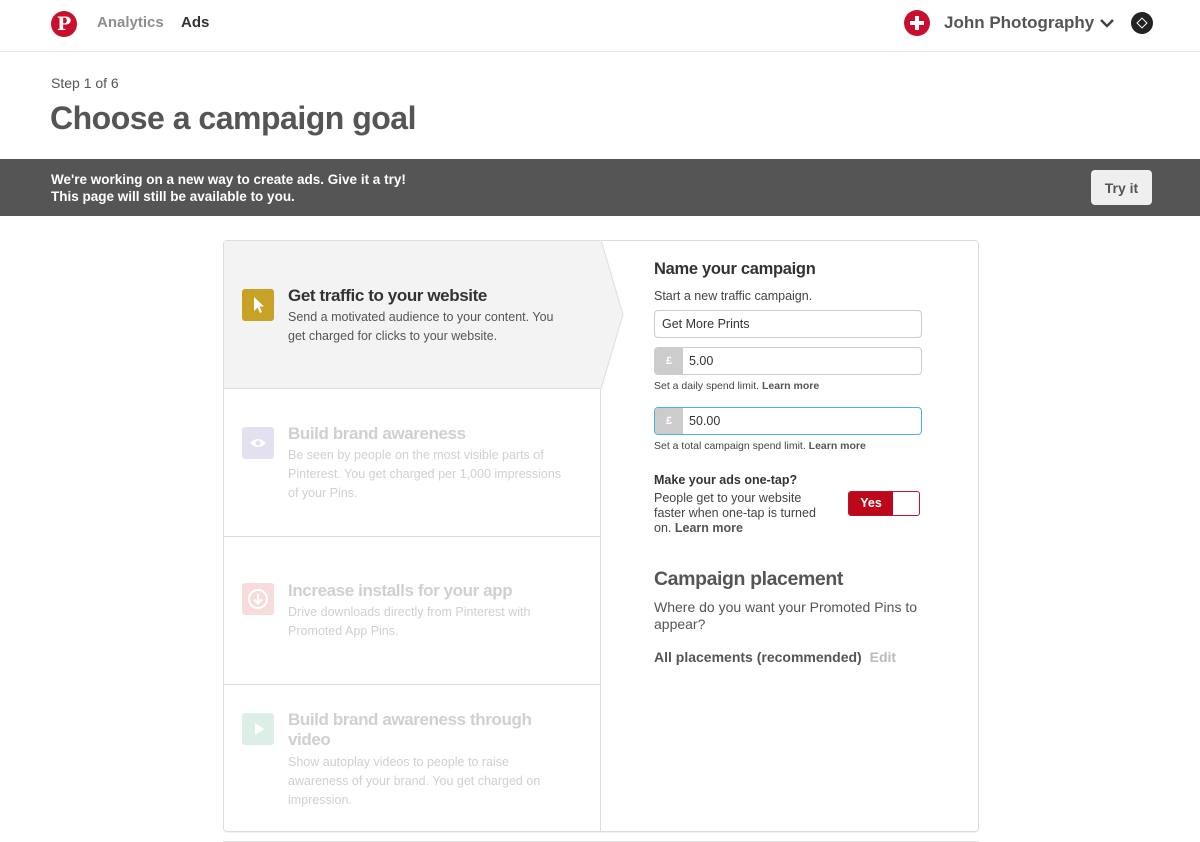  Describe the element at coordinates (410, 729) in the screenshot. I see `goal-title: Build brand awareness through video` at that location.